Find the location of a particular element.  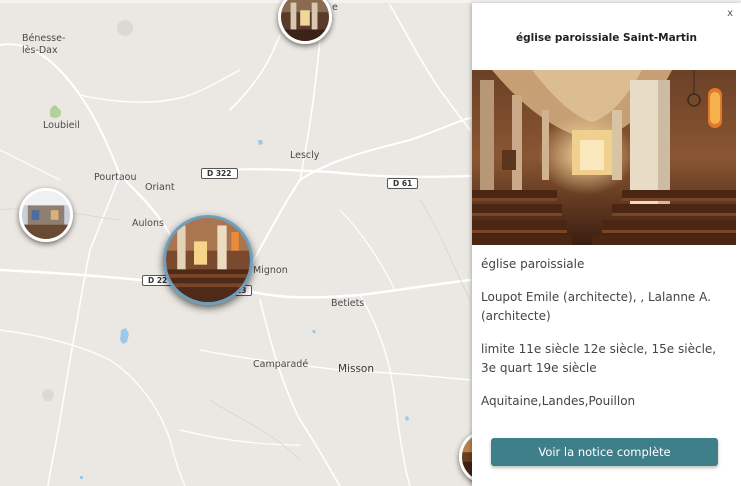

road-shield-d61: D 61 is located at coordinates (403, 183).